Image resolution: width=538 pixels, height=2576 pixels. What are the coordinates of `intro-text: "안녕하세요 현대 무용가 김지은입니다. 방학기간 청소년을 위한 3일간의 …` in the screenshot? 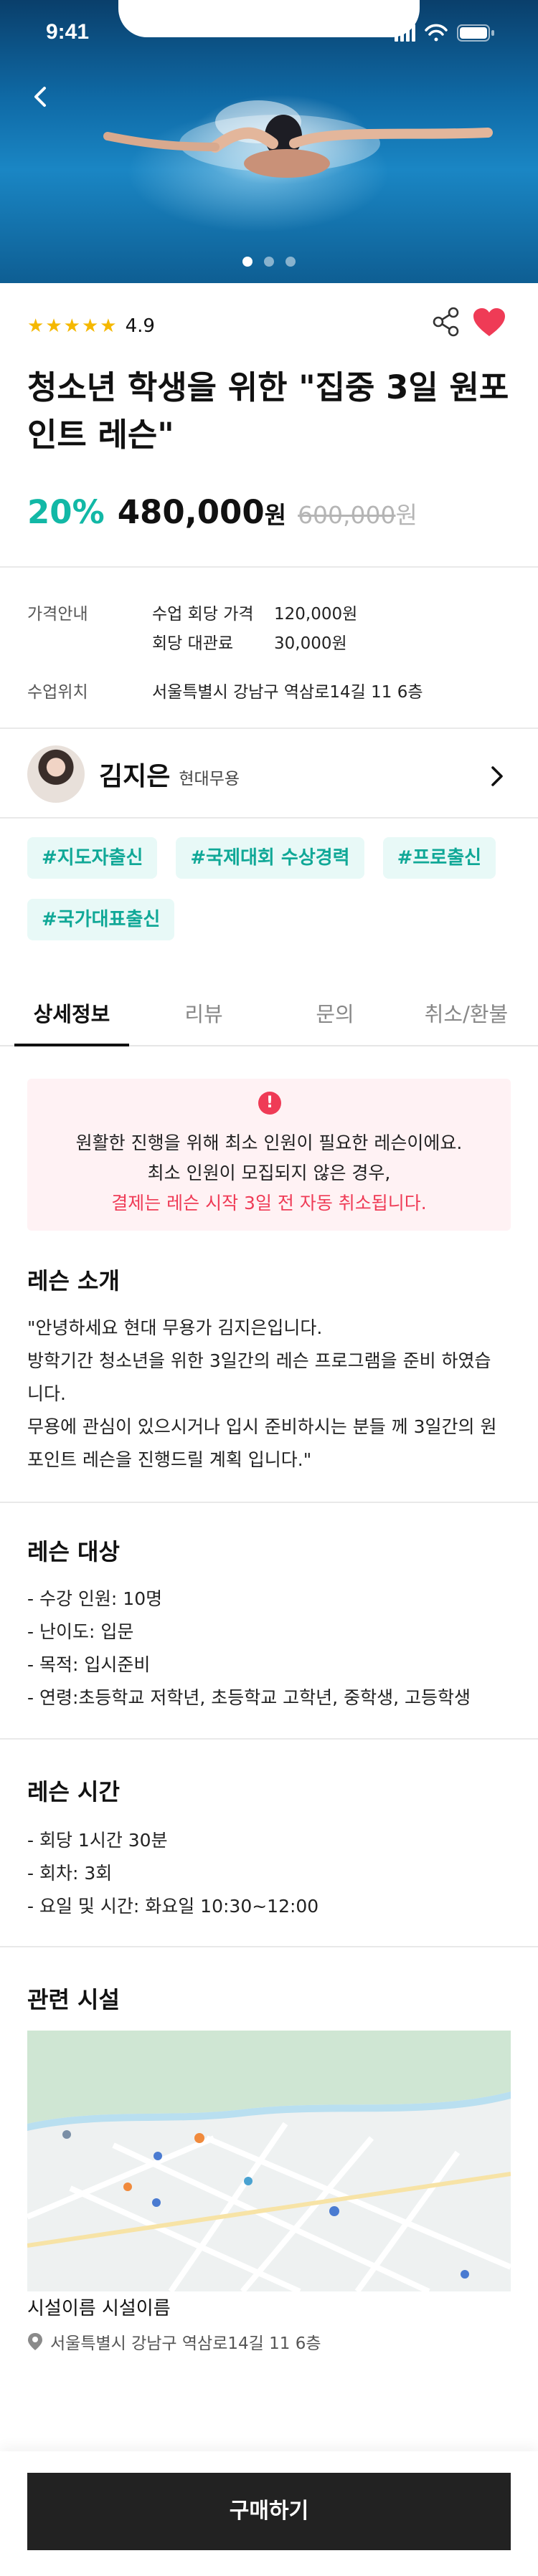 It's located at (274, 1394).